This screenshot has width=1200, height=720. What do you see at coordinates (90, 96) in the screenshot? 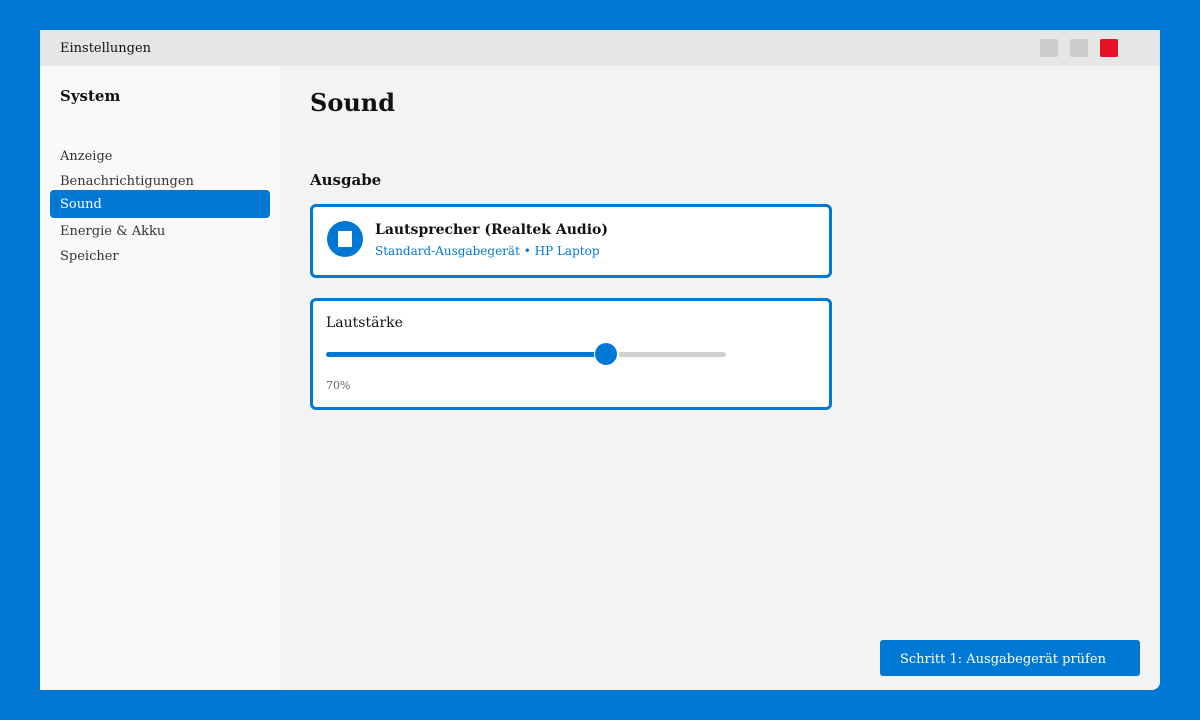
I see `sidebar-heading: System` at bounding box center [90, 96].